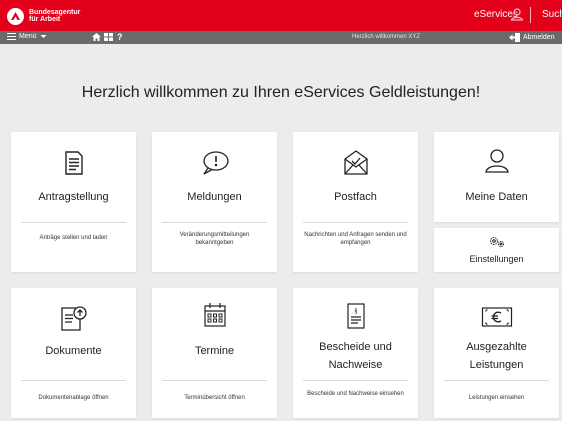 This screenshot has height=421, width=562. Describe the element at coordinates (496, 250) in the screenshot. I see `tile-einstellungen: Einstellungen` at that location.